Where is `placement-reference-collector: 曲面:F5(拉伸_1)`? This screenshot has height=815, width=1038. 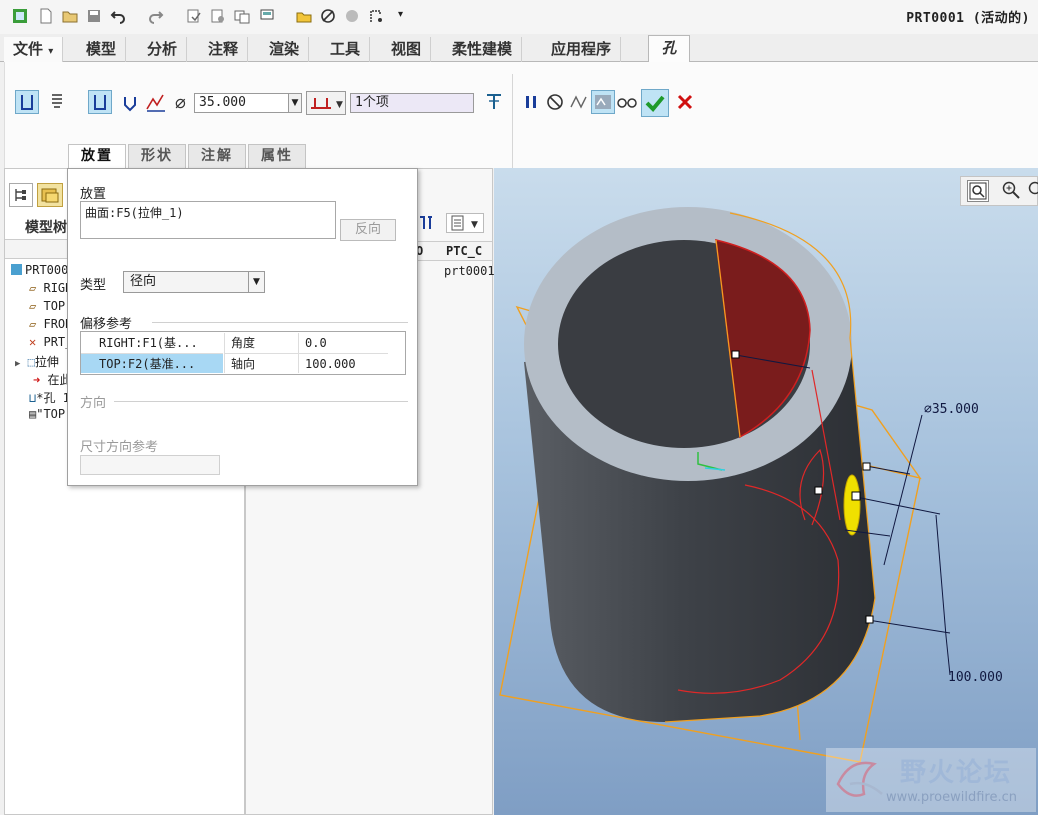
placement-reference-collector: 曲面:F5(拉伸_1) is located at coordinates (208, 220).